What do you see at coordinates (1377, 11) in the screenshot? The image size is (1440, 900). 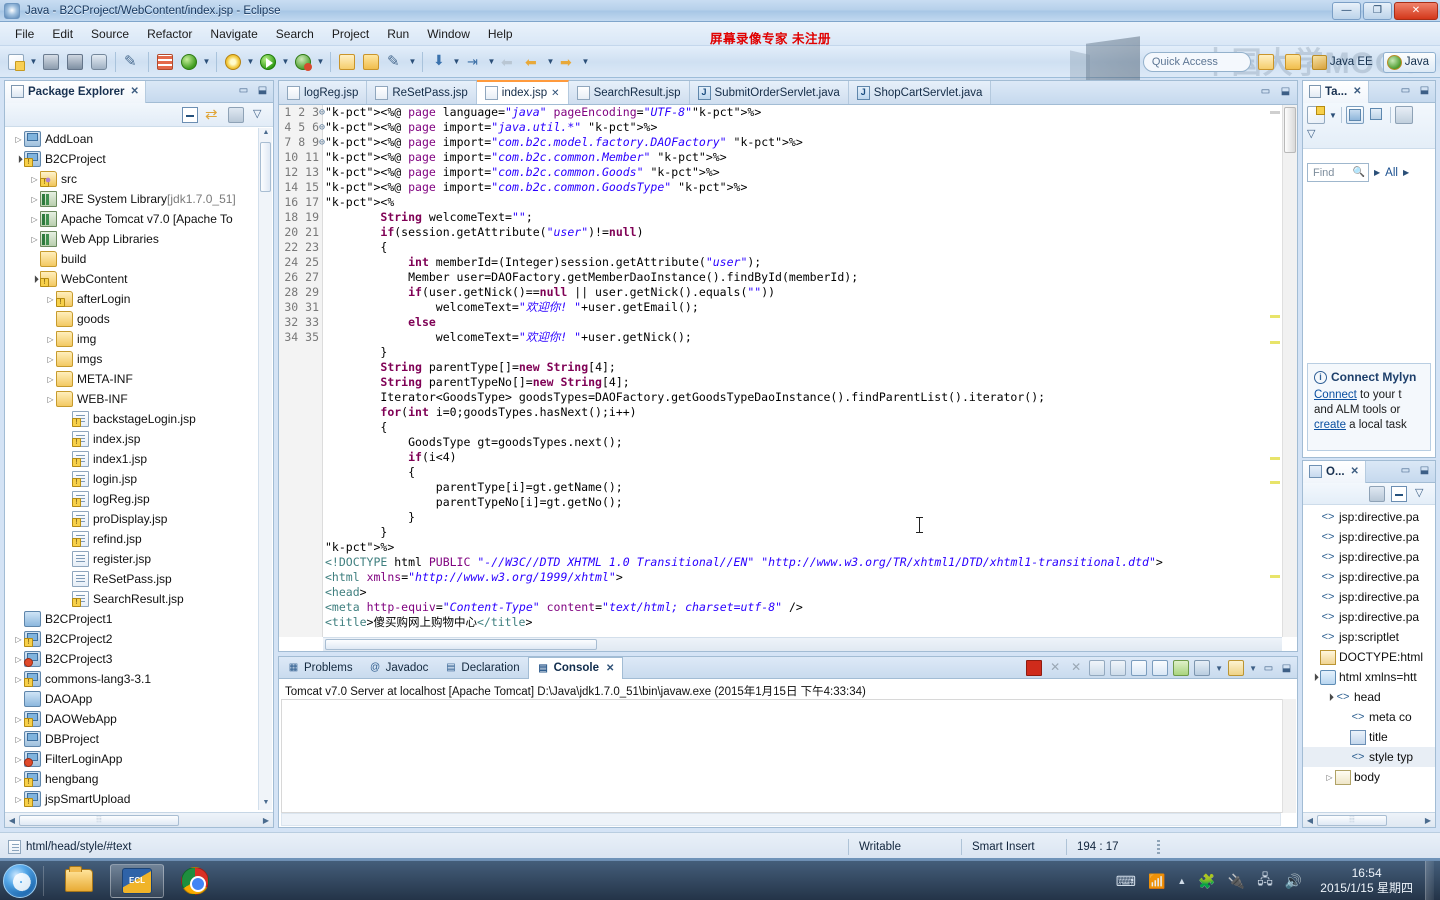 I see `maximize-button: ❐` at bounding box center [1377, 11].